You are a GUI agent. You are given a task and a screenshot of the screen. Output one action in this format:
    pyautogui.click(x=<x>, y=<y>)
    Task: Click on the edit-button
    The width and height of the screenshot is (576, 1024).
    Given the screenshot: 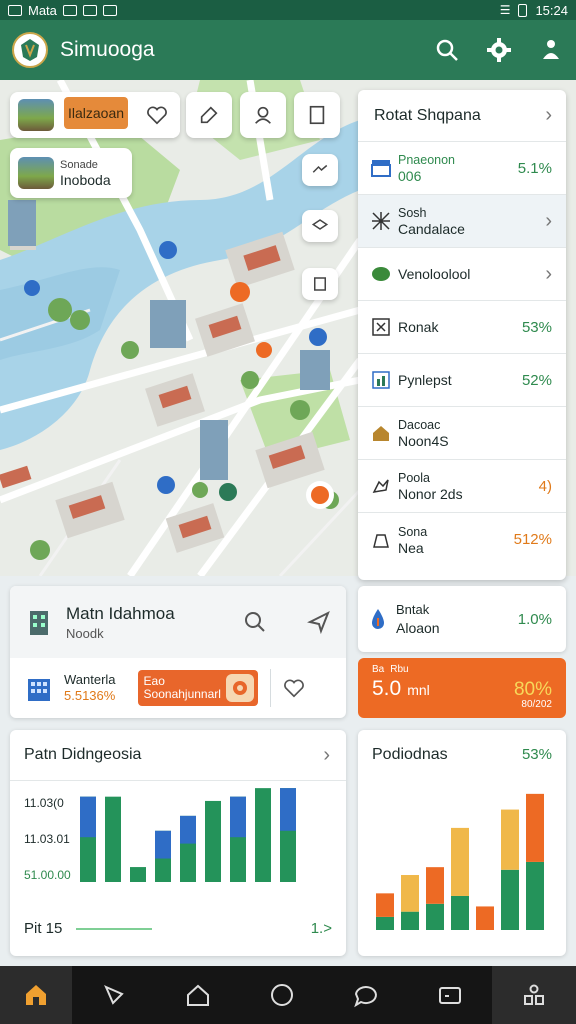 What is the action you would take?
    pyautogui.click(x=209, y=115)
    